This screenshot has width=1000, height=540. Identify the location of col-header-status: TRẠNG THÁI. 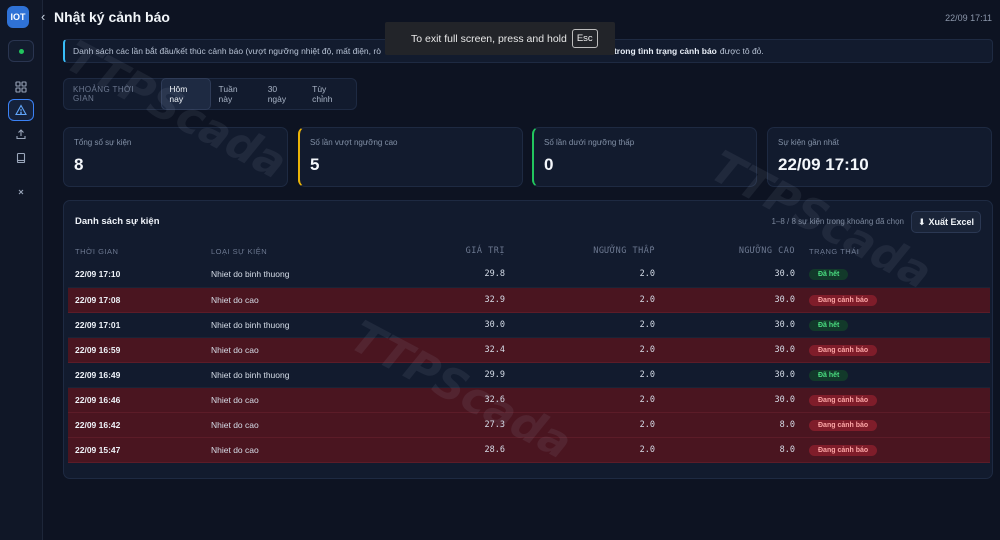
(896, 251).